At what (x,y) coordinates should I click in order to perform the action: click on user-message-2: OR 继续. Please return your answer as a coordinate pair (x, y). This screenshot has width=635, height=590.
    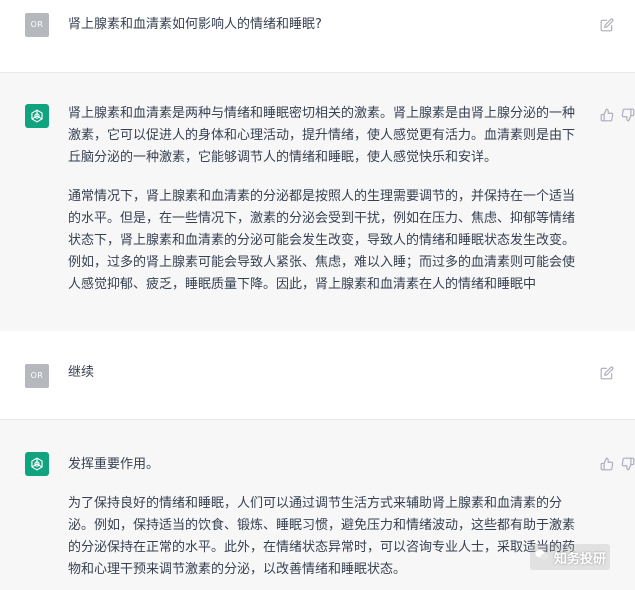
    Looking at the image, I should click on (317, 375).